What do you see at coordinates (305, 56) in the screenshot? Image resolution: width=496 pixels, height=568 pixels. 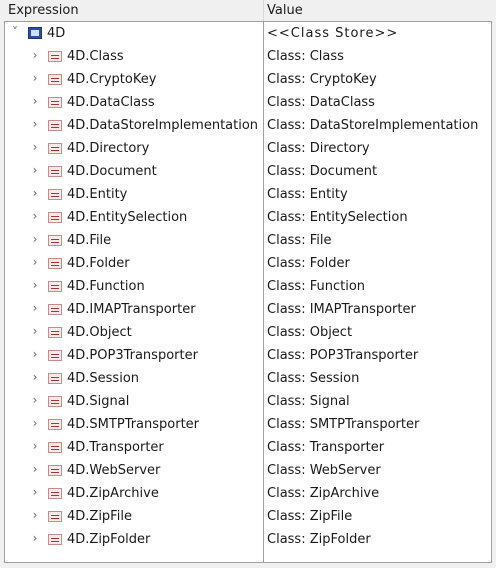 I see `tree-row-value: Class` at bounding box center [305, 56].